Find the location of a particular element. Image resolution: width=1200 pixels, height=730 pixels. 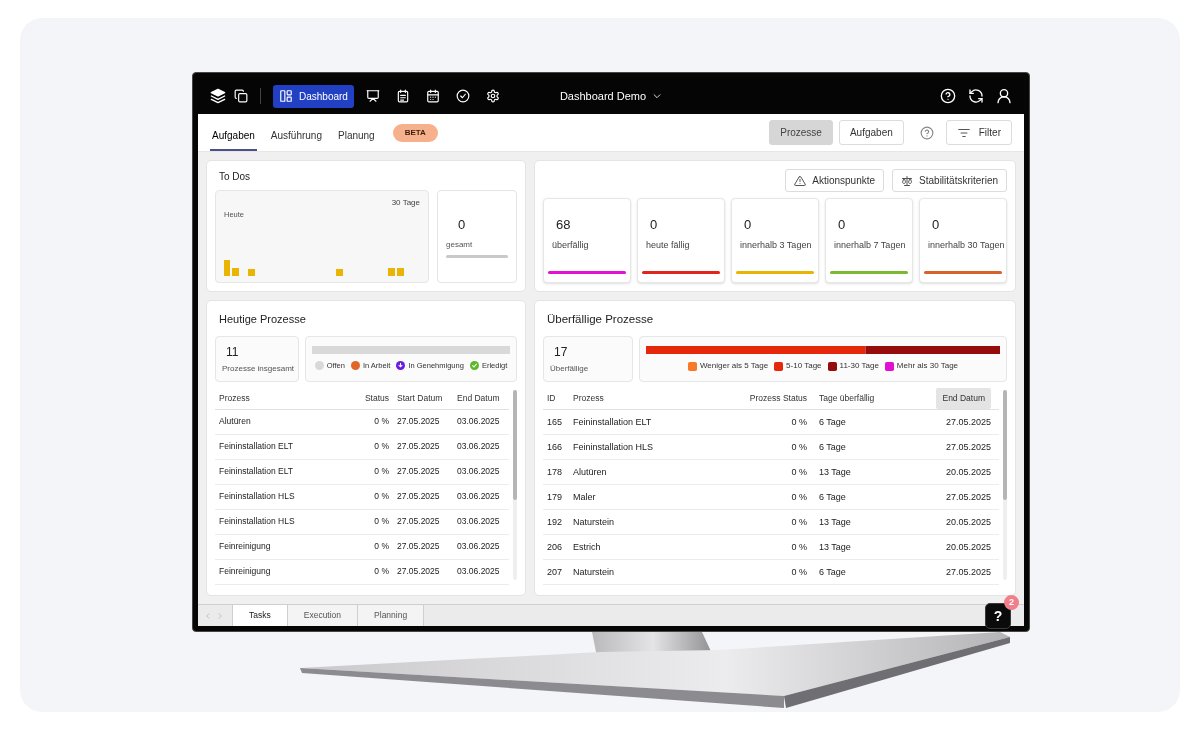

legend-label: 5-10 Tage is located at coordinates (804, 366).